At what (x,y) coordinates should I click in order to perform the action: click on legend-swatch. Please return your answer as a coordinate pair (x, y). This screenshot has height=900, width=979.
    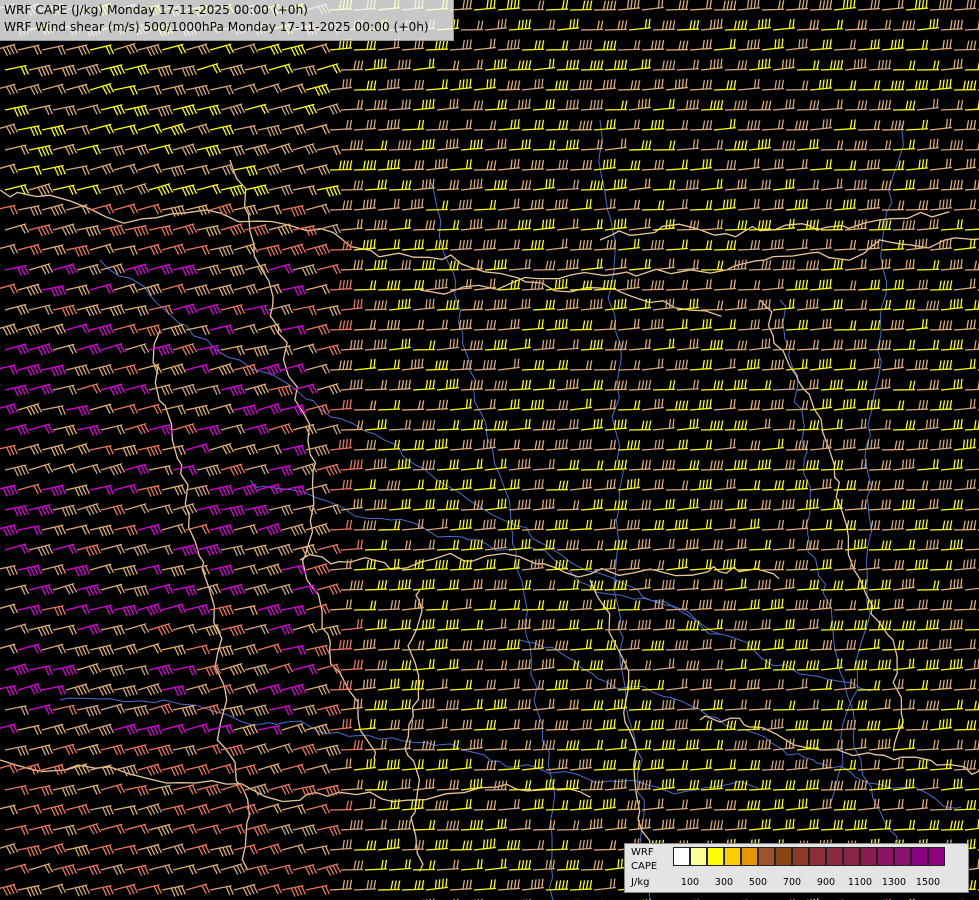
    Looking at the image, I should click on (715, 856).